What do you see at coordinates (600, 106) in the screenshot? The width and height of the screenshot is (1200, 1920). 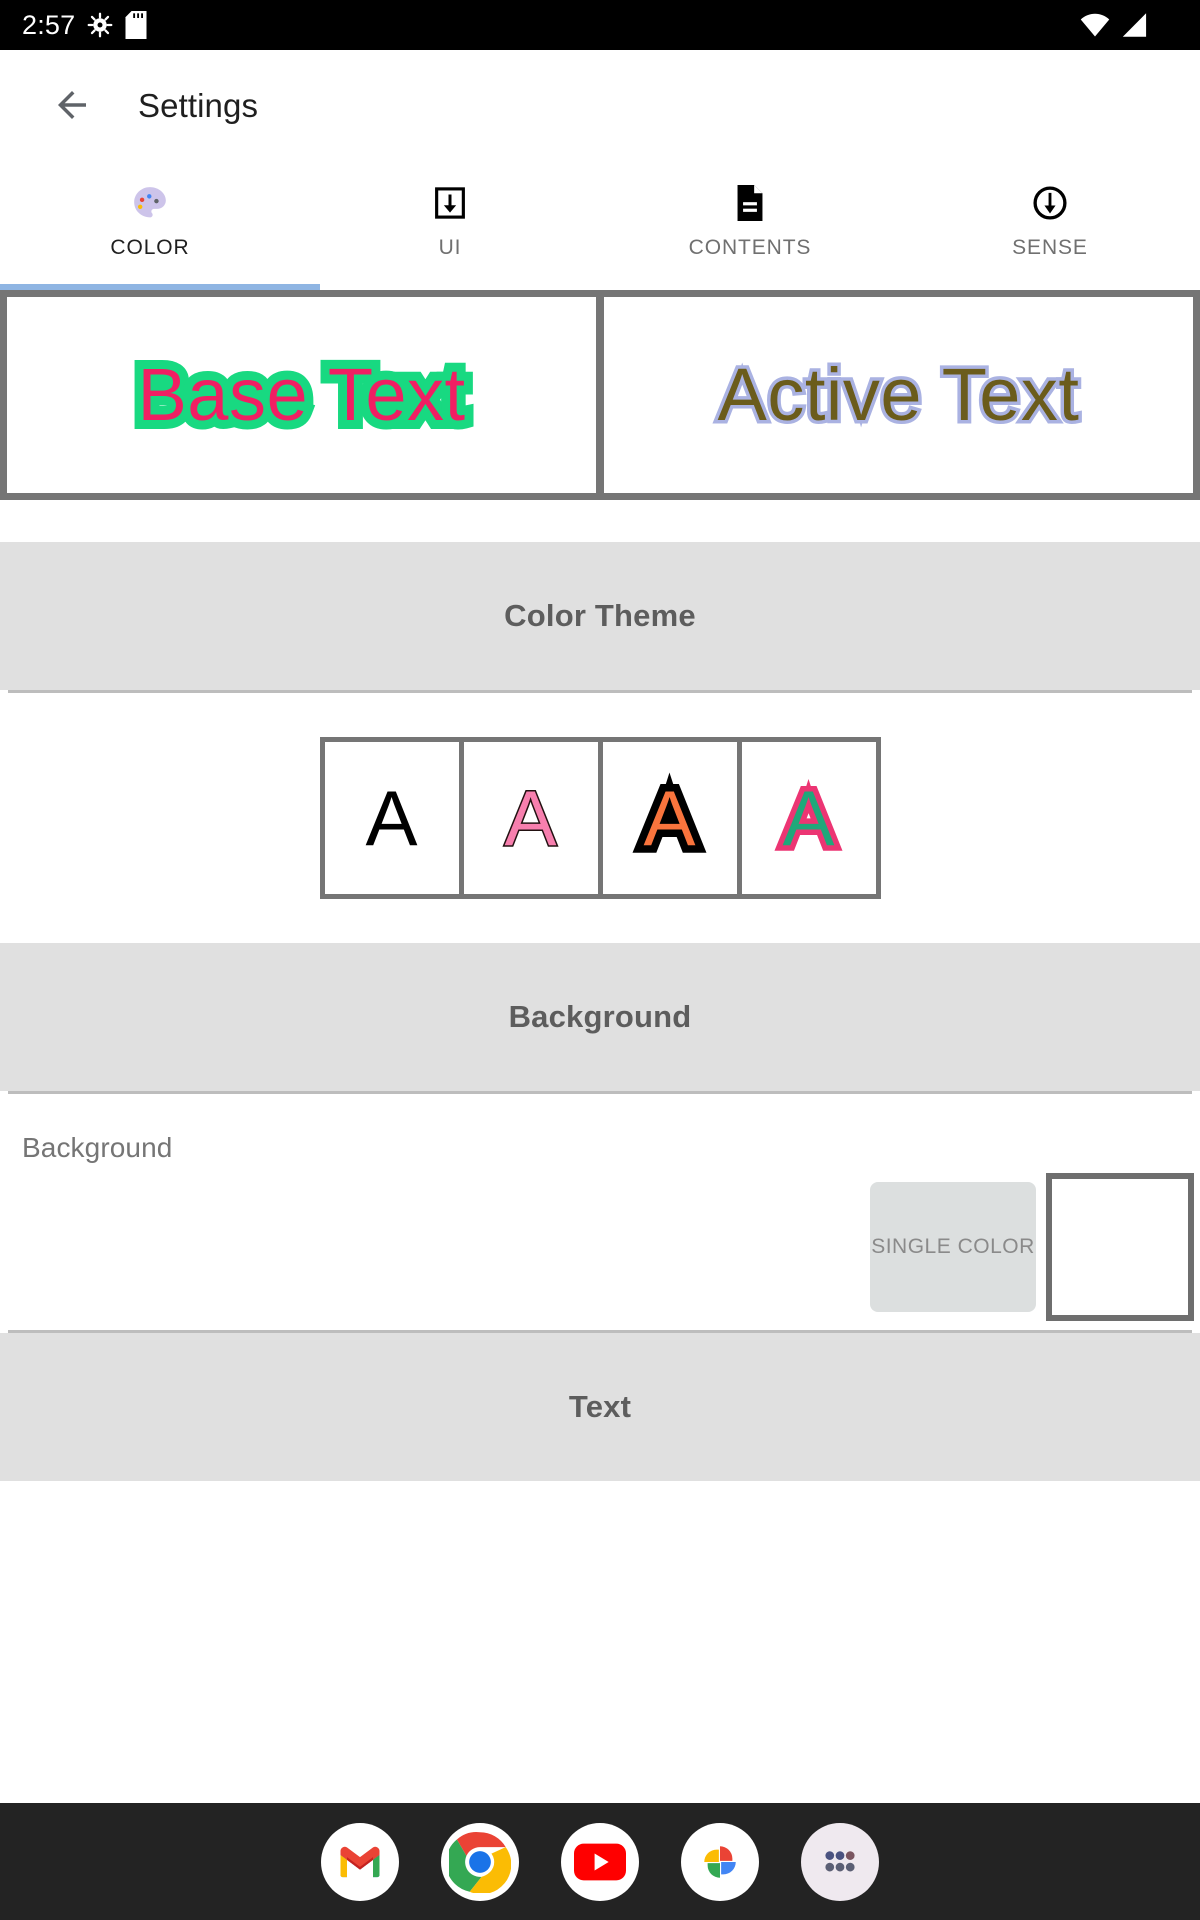 I see `app-bar: Settings` at bounding box center [600, 106].